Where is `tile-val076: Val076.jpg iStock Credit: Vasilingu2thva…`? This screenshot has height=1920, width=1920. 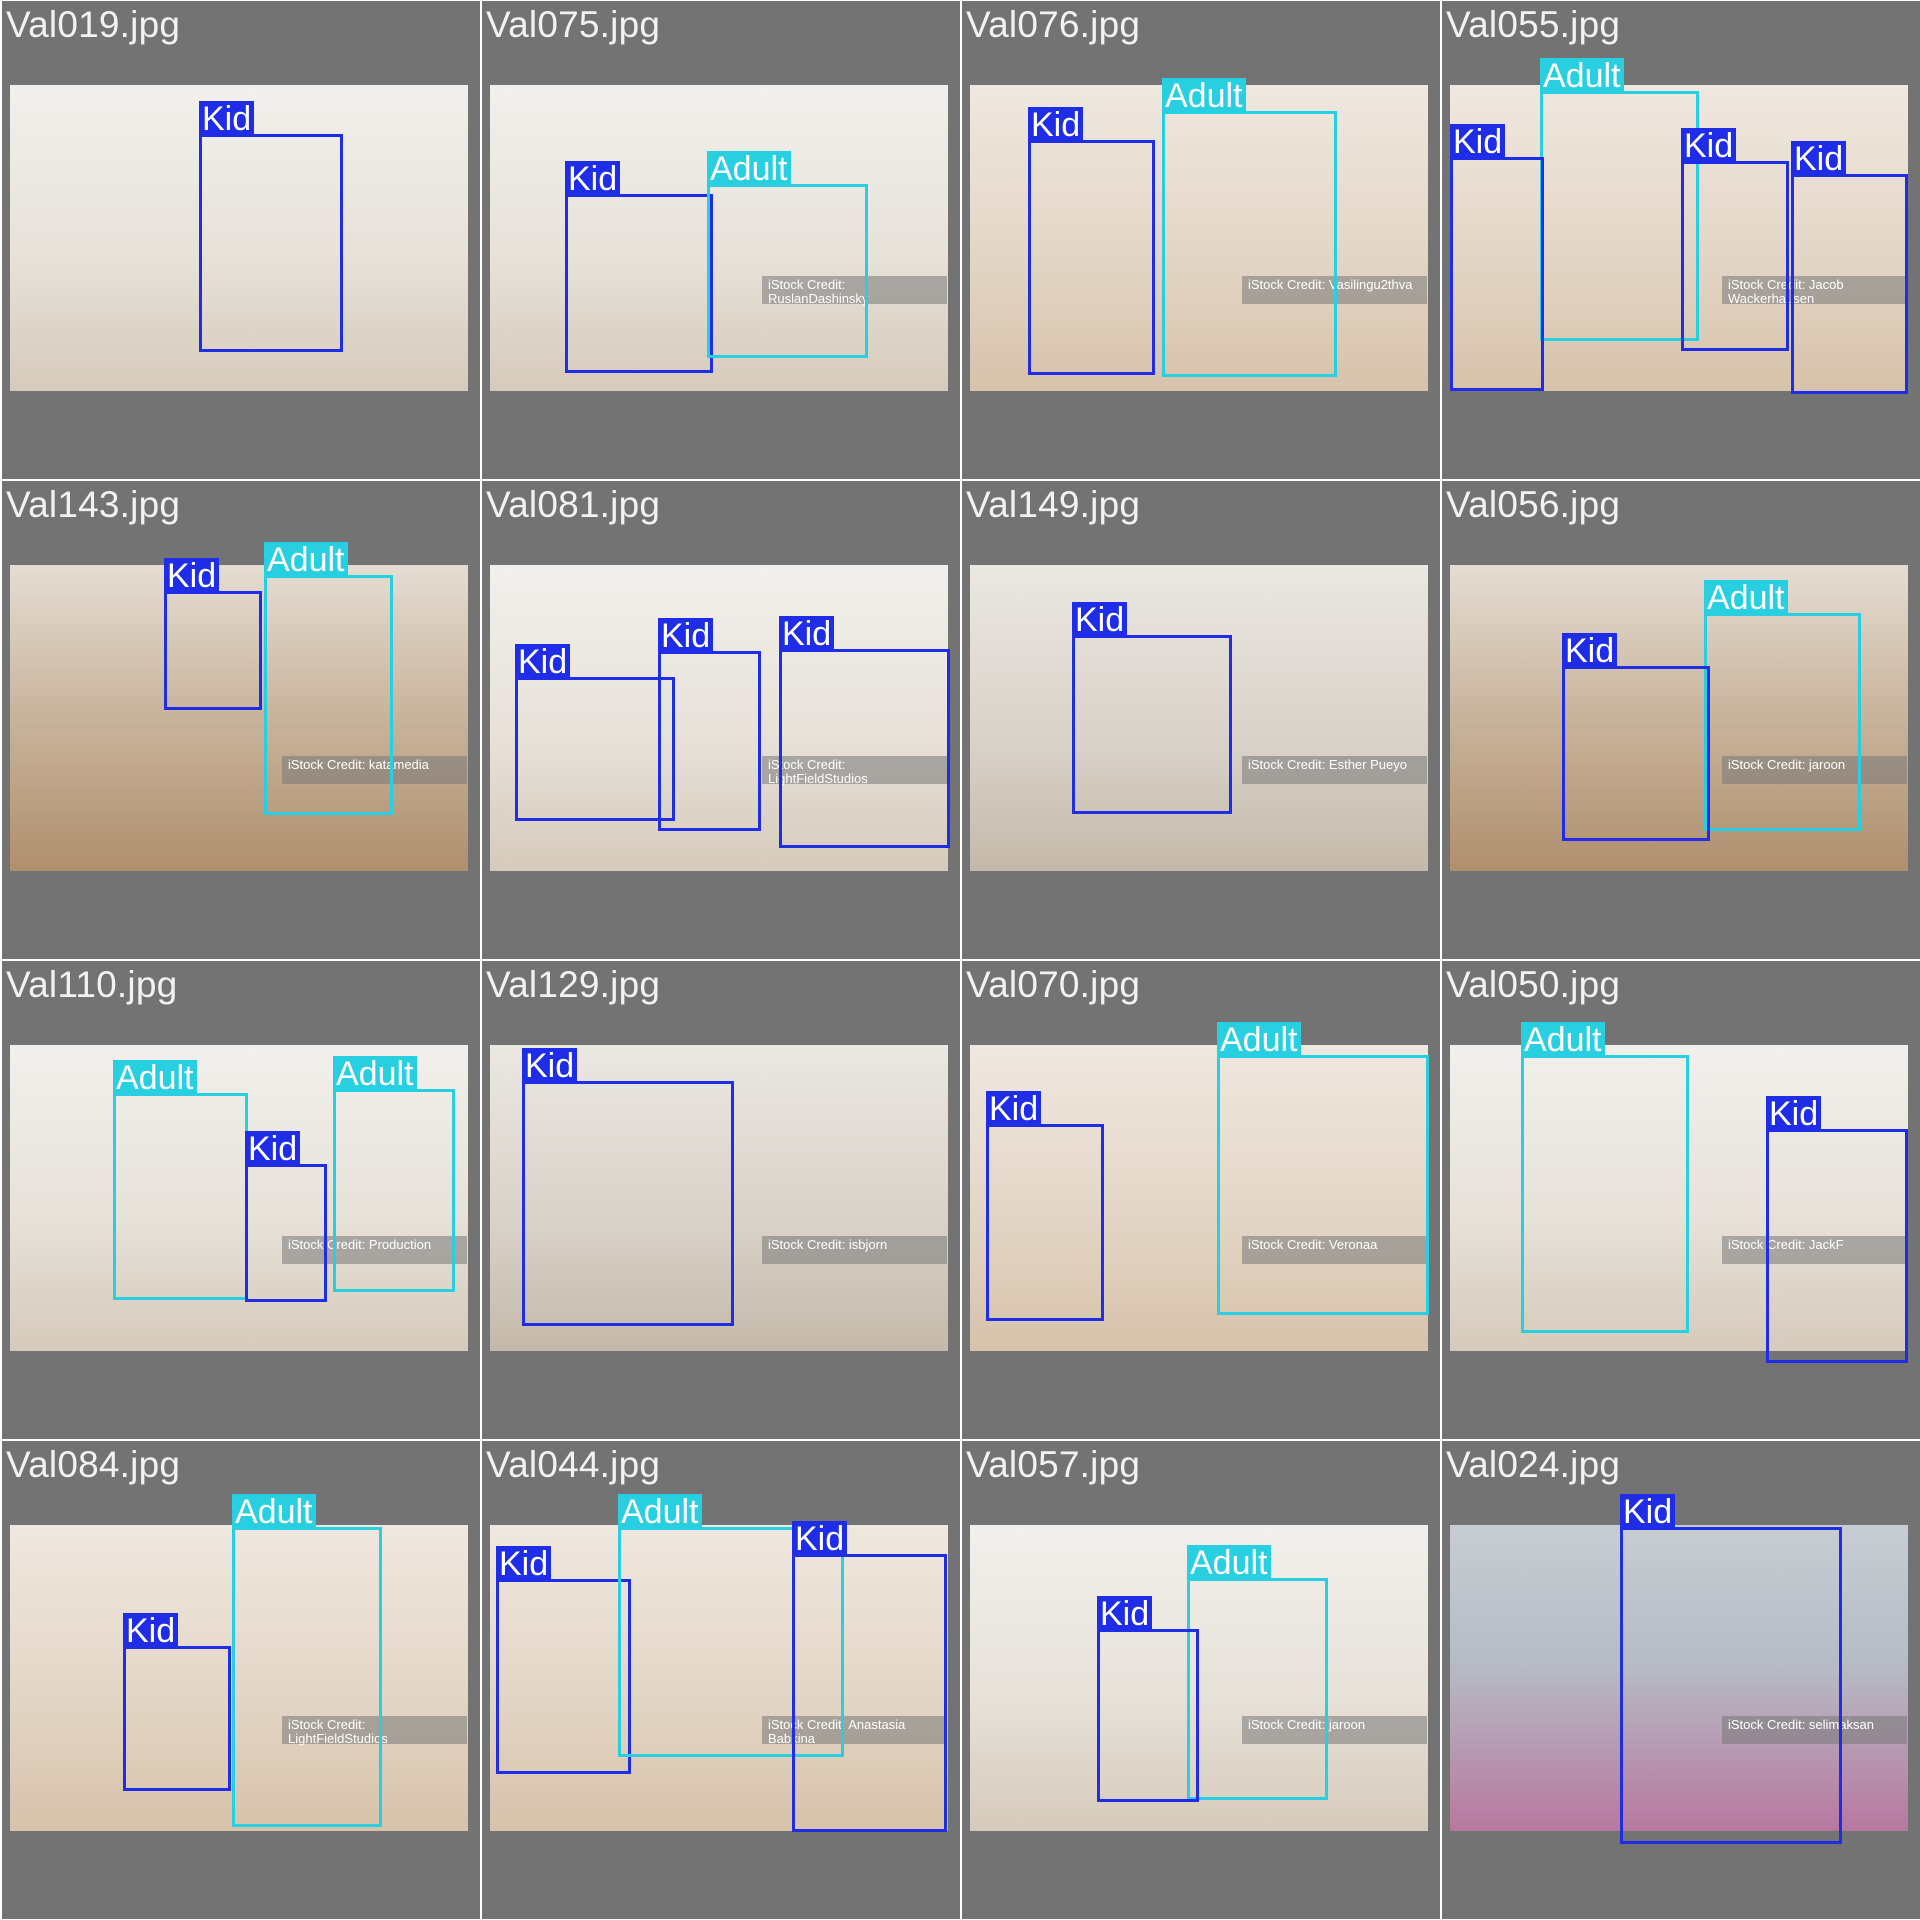
tile-val076: Val076.jpg iStock Credit: Vasilingu2thva… is located at coordinates (1201, 240).